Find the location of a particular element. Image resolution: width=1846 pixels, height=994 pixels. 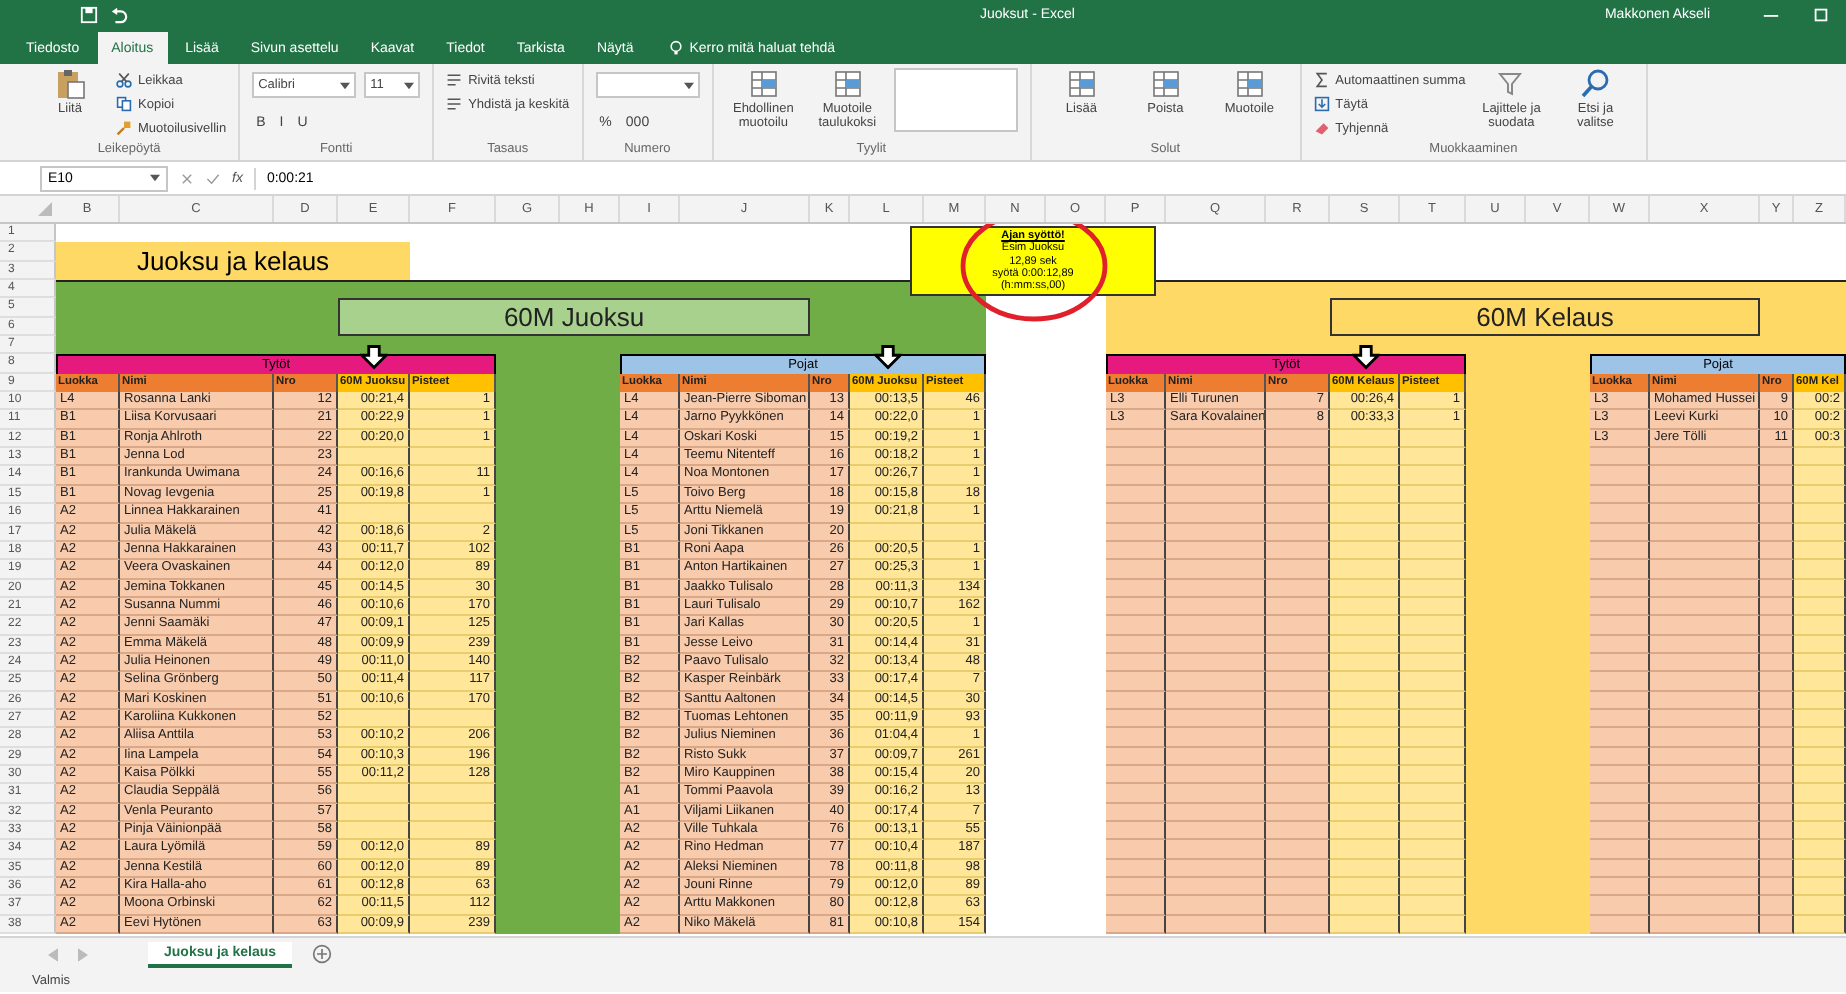

section-banner: 60M Kelaus is located at coordinates (1545, 317).